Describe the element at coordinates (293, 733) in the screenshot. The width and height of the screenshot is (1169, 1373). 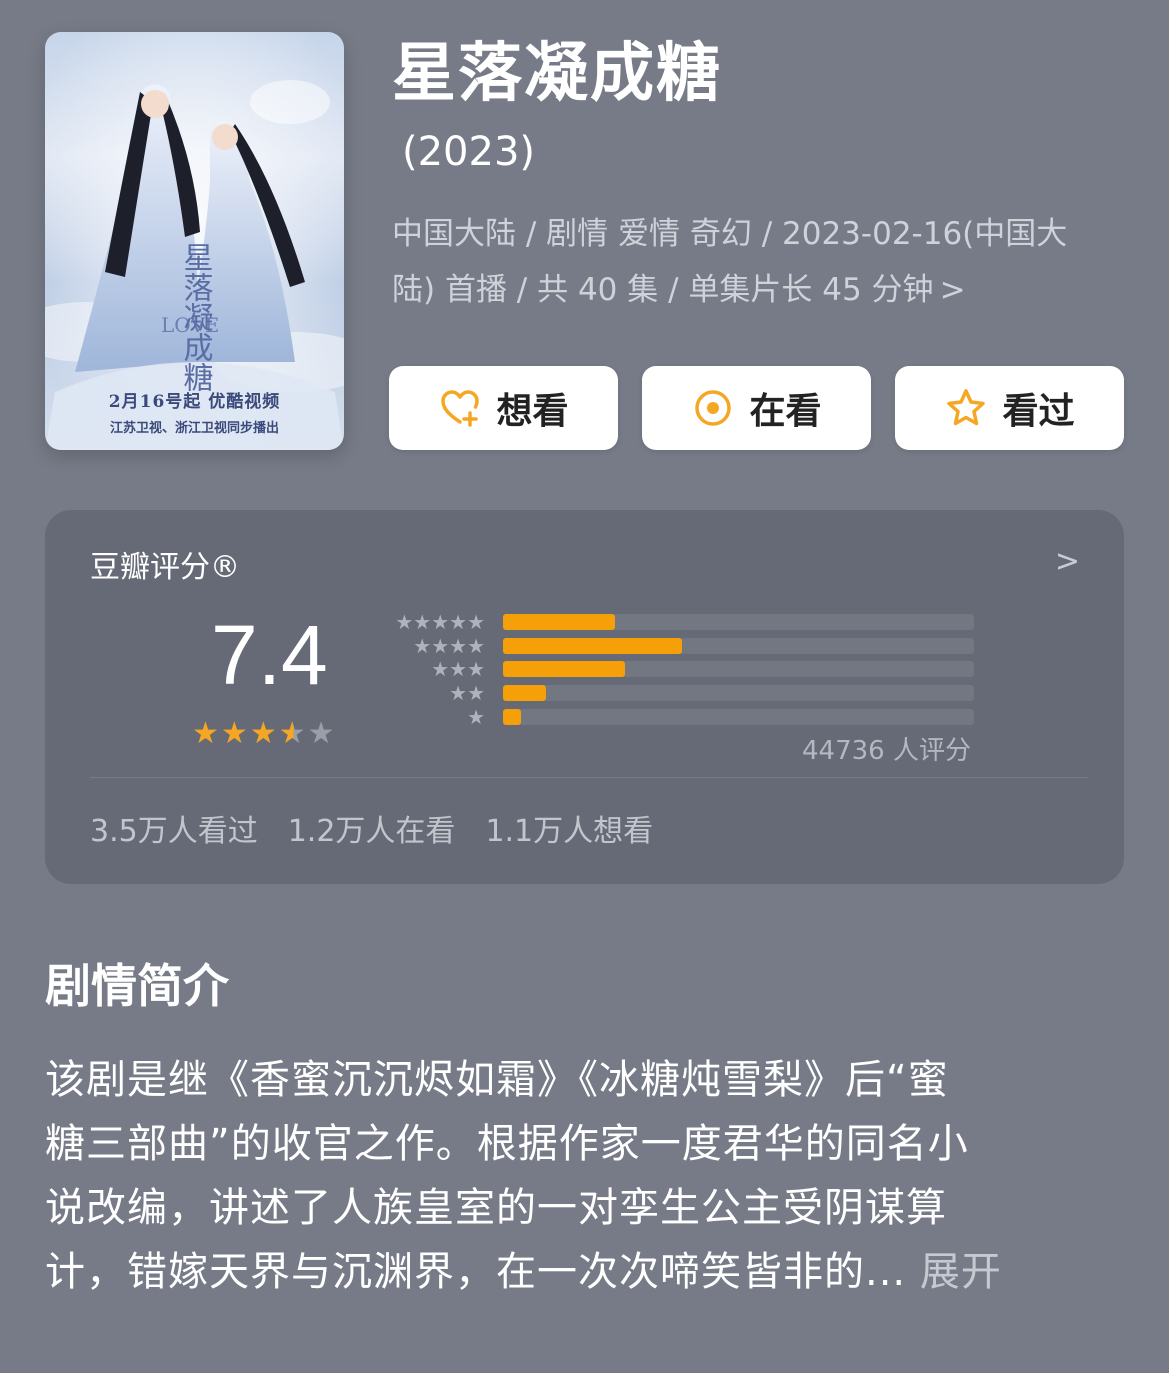
I see `star-half-icon: ★` at that location.